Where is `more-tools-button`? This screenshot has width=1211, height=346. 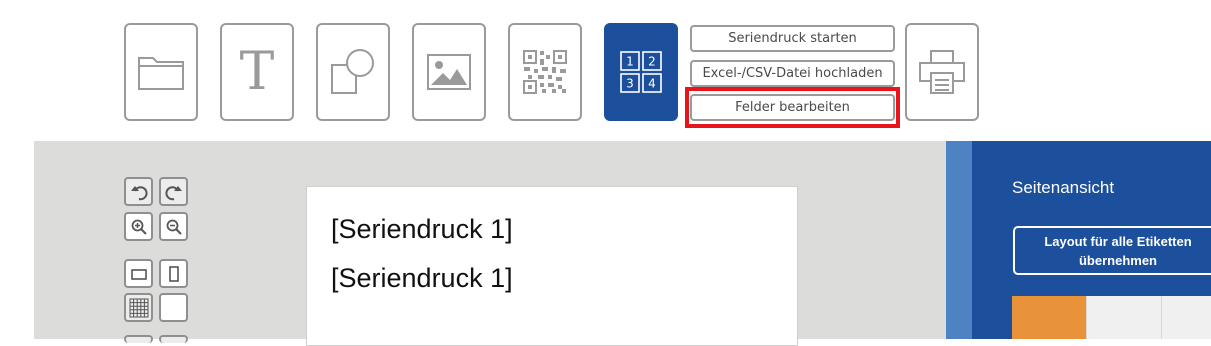
more-tools-button is located at coordinates (138, 339).